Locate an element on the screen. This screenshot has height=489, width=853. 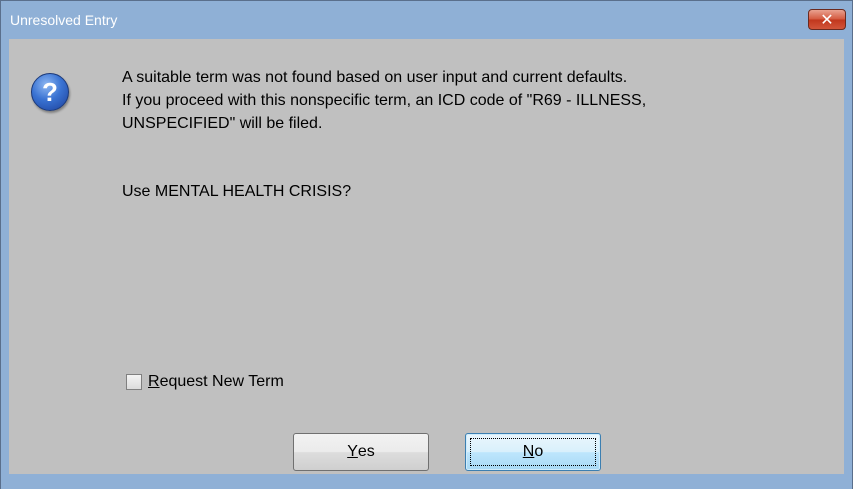
close-icon: ✕ is located at coordinates (827, 20).